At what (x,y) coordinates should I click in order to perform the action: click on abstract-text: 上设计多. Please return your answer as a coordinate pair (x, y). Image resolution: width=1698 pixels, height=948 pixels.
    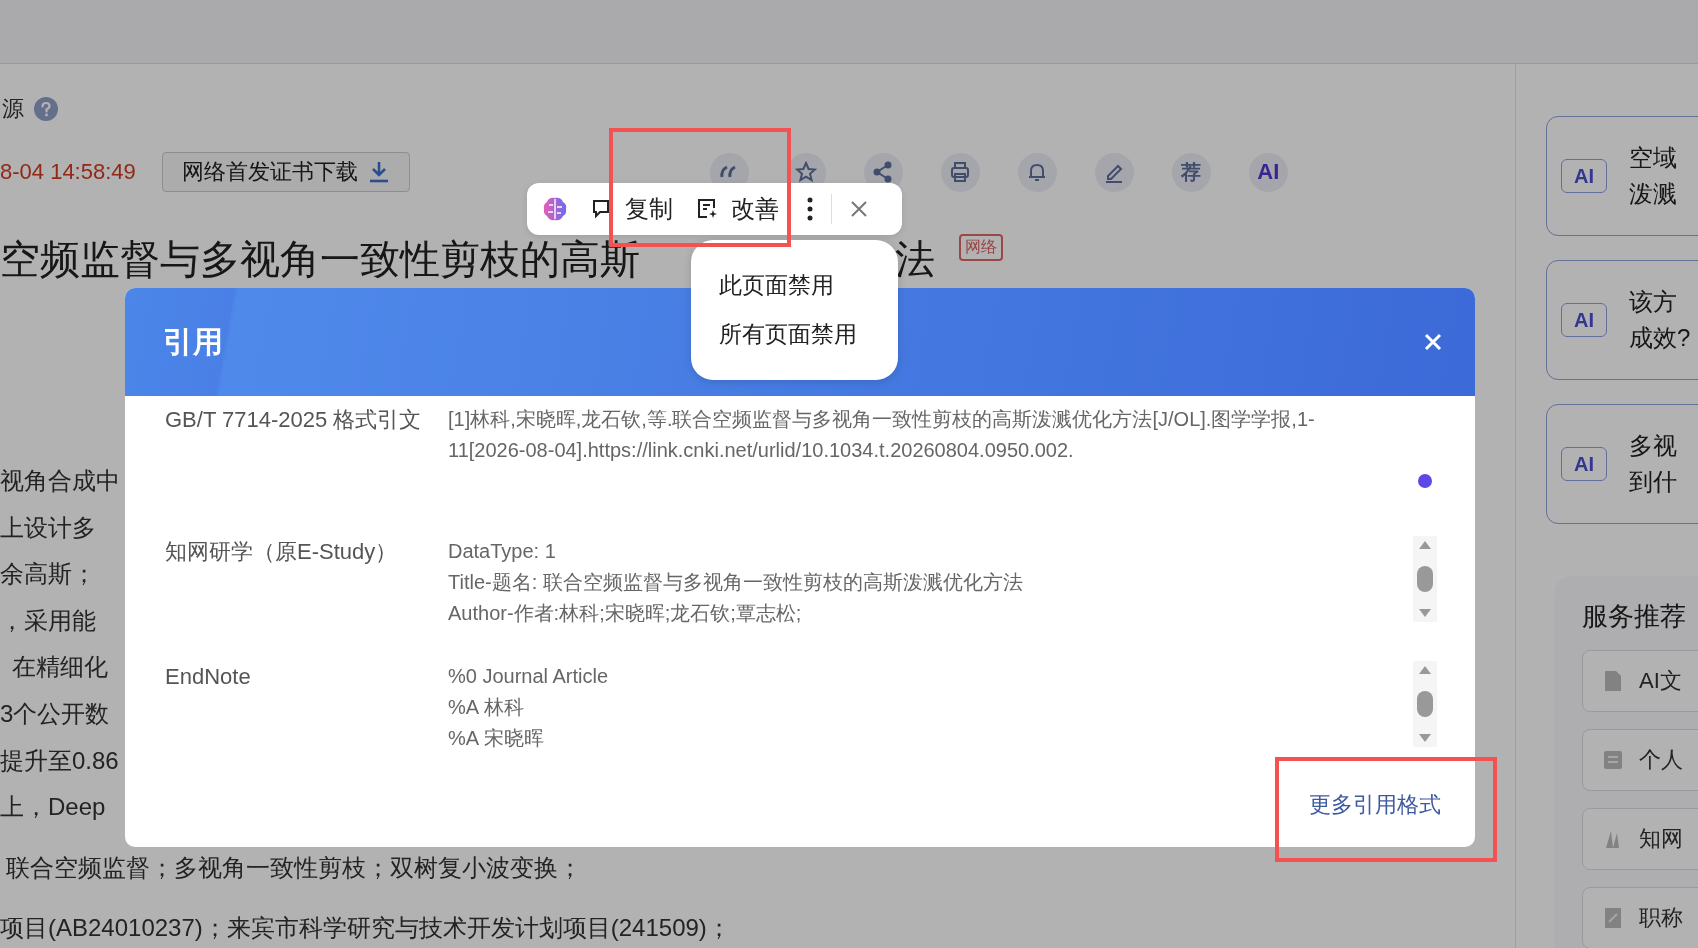
    Looking at the image, I should click on (48, 527).